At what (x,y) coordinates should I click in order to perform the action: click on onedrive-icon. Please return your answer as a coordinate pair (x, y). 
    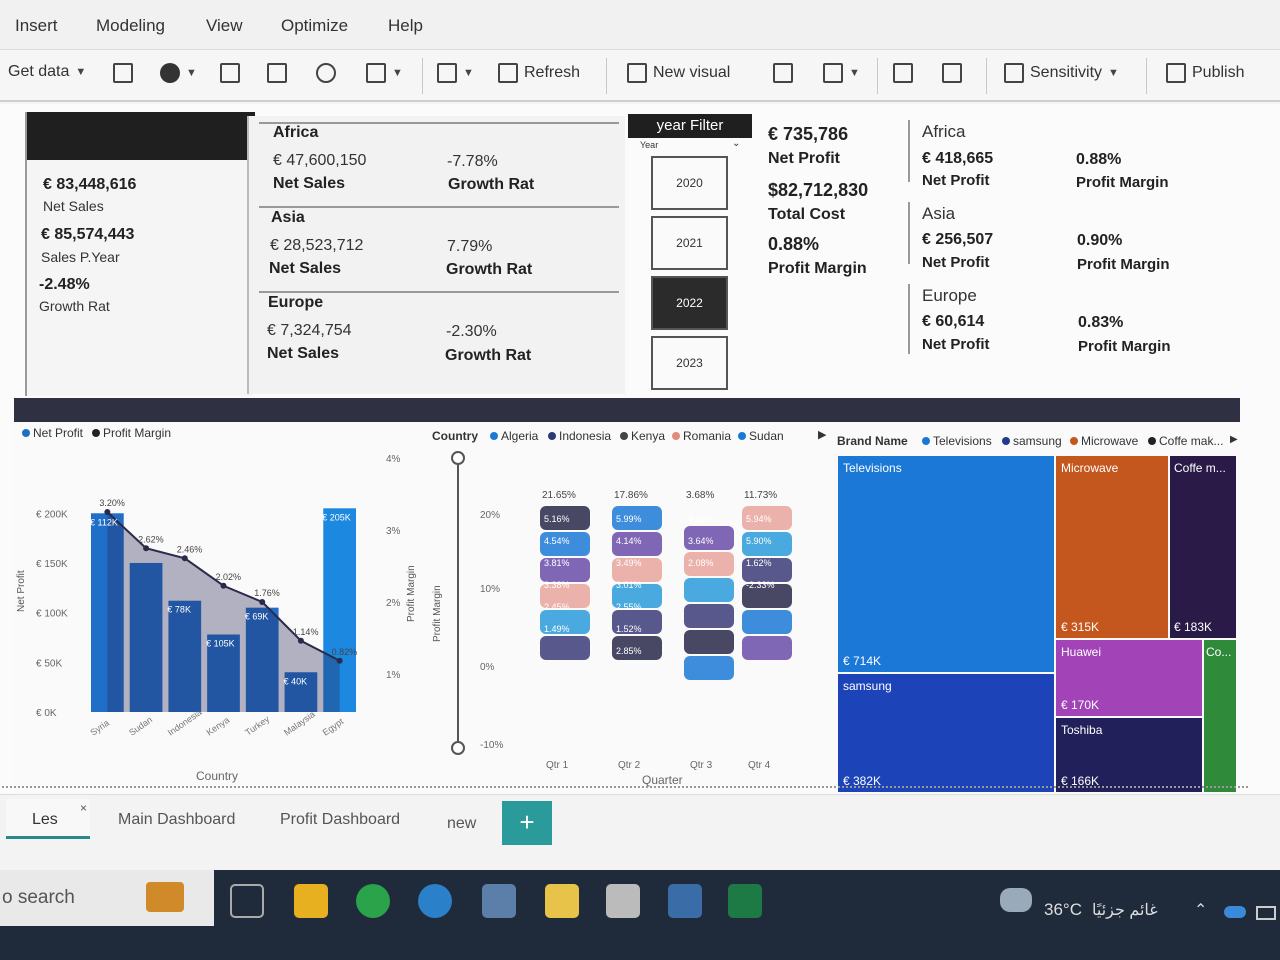
    Looking at the image, I should click on (1235, 912).